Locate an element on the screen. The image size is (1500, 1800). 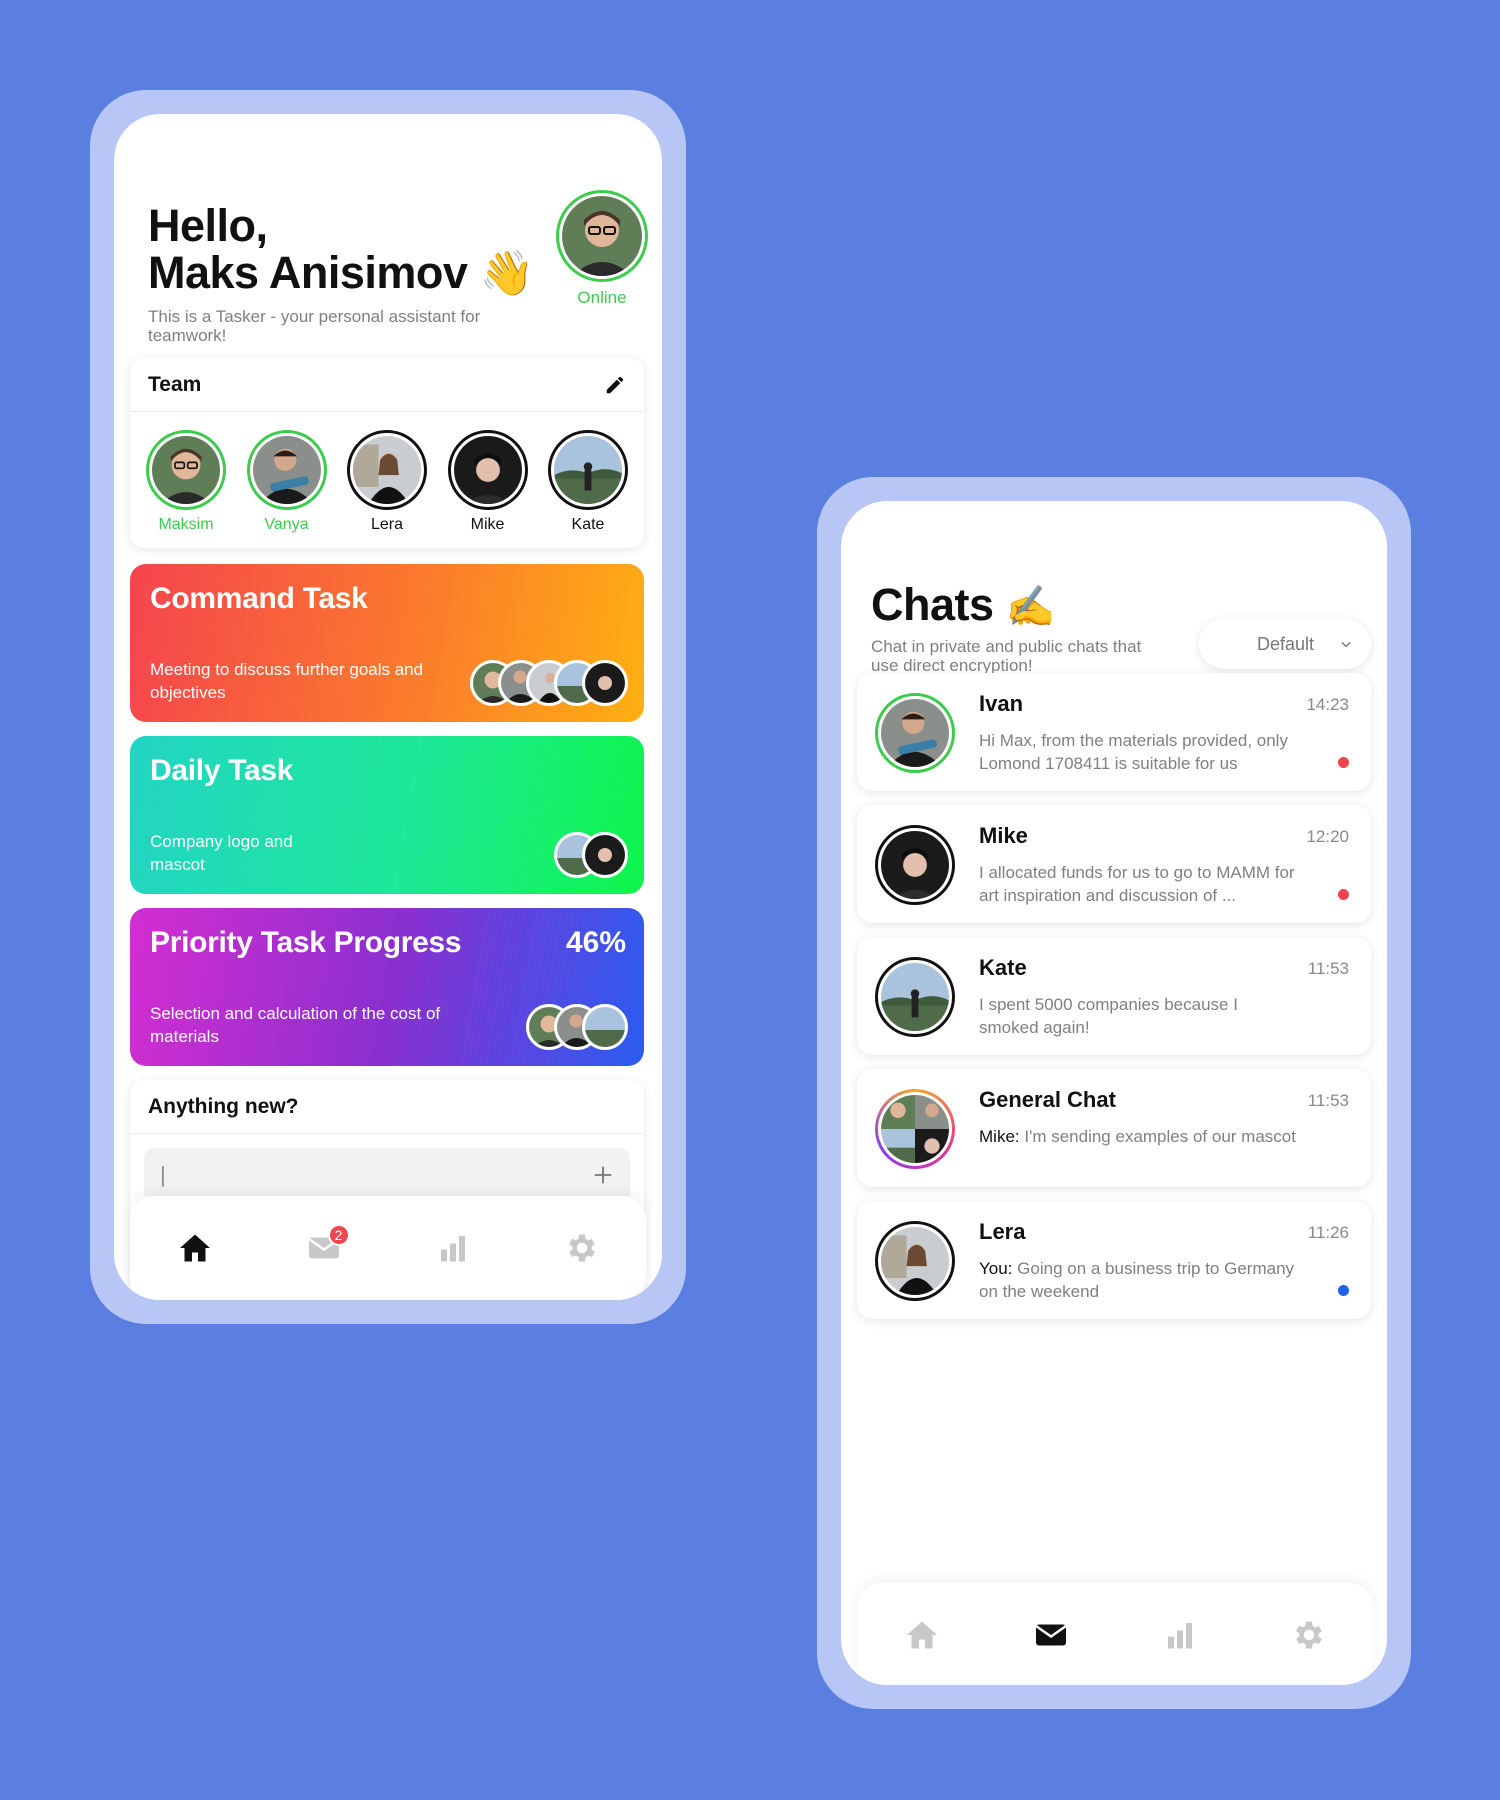
composer-title: Anything new? is located at coordinates (387, 1107).